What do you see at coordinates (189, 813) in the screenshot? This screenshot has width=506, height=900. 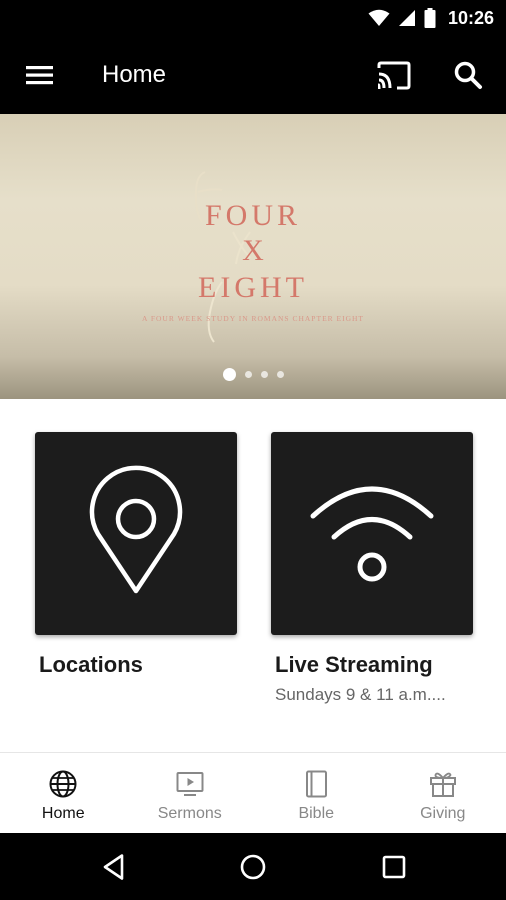 I see `nav-sermons-label: Sermons` at bounding box center [189, 813].